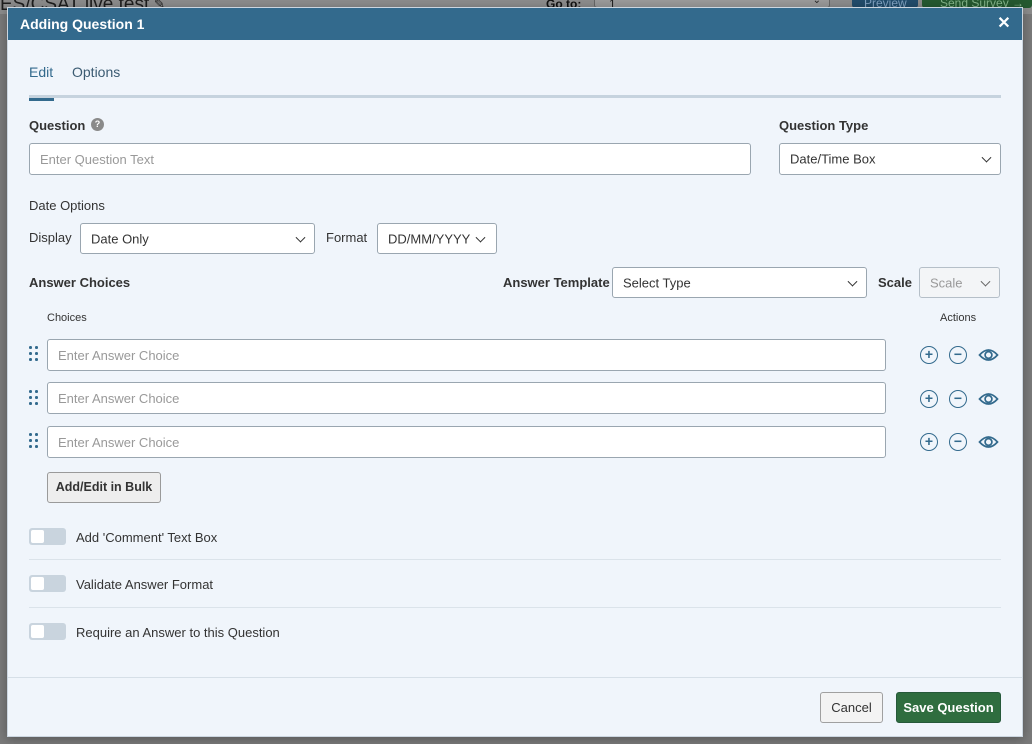 The image size is (1032, 744). What do you see at coordinates (739, 282) in the screenshot?
I see `answer-template-select: Select Type` at bounding box center [739, 282].